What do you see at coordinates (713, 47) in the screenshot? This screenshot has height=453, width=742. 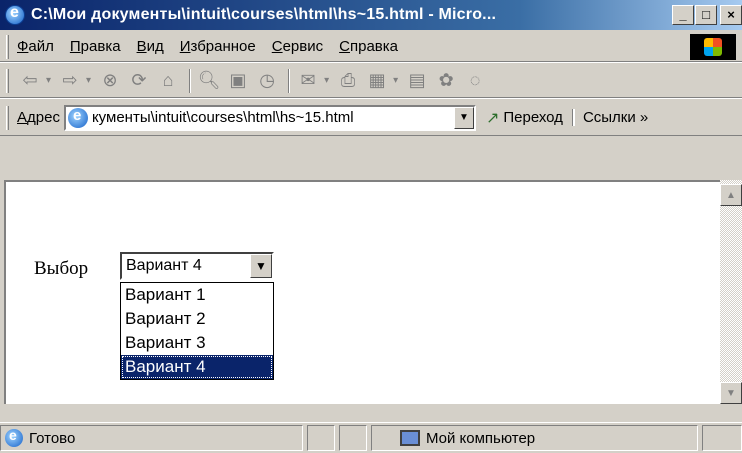 I see `windows-logo-icon` at bounding box center [713, 47].